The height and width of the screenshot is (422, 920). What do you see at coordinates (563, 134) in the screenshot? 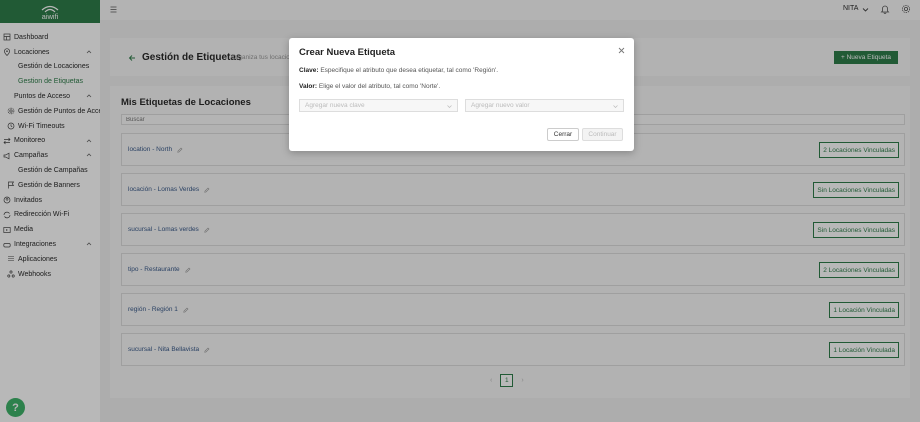
I see `cancel-button: Cerrar` at bounding box center [563, 134].